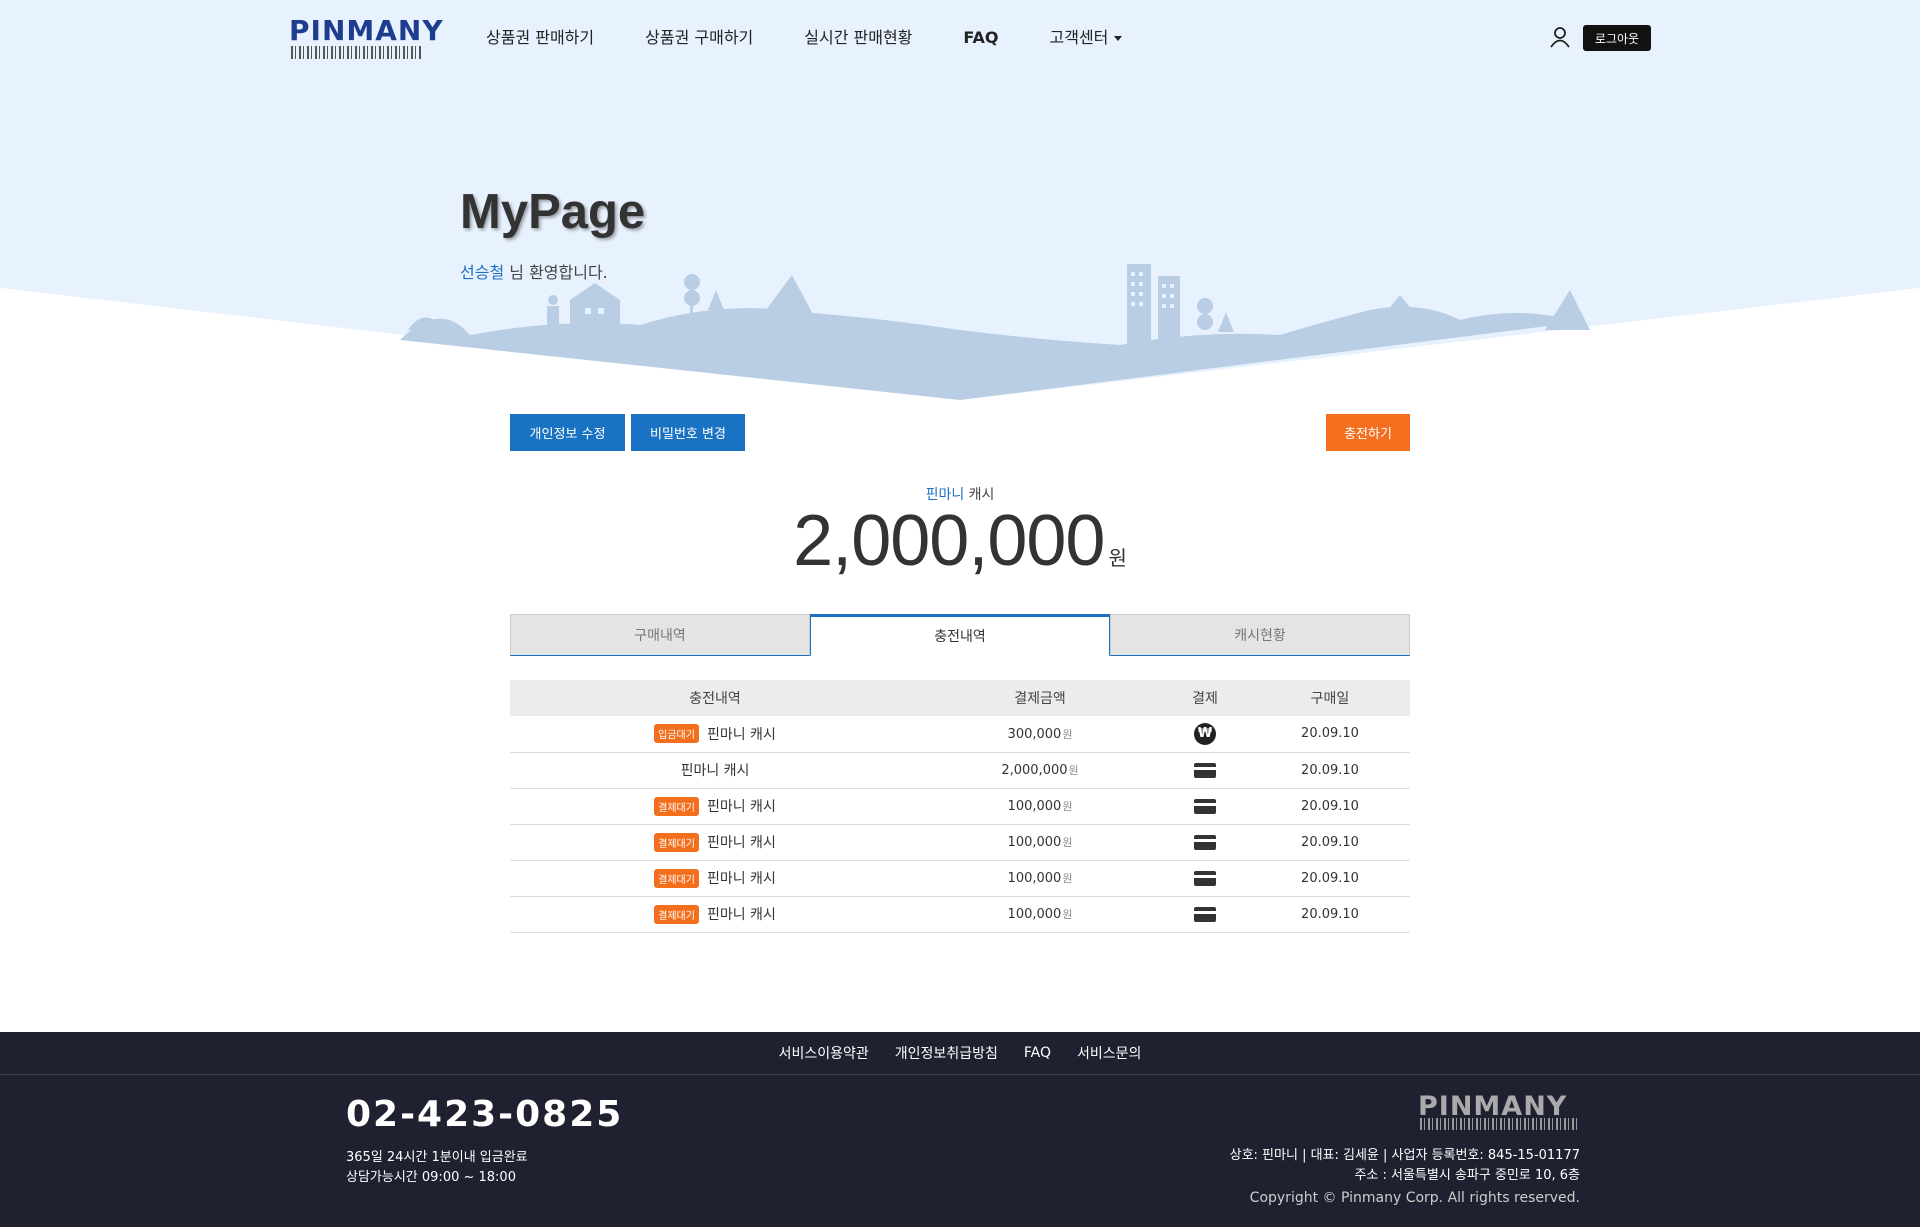 This screenshot has height=1227, width=1920. Describe the element at coordinates (1205, 698) in the screenshot. I see `col-header-payment: 결제` at that location.